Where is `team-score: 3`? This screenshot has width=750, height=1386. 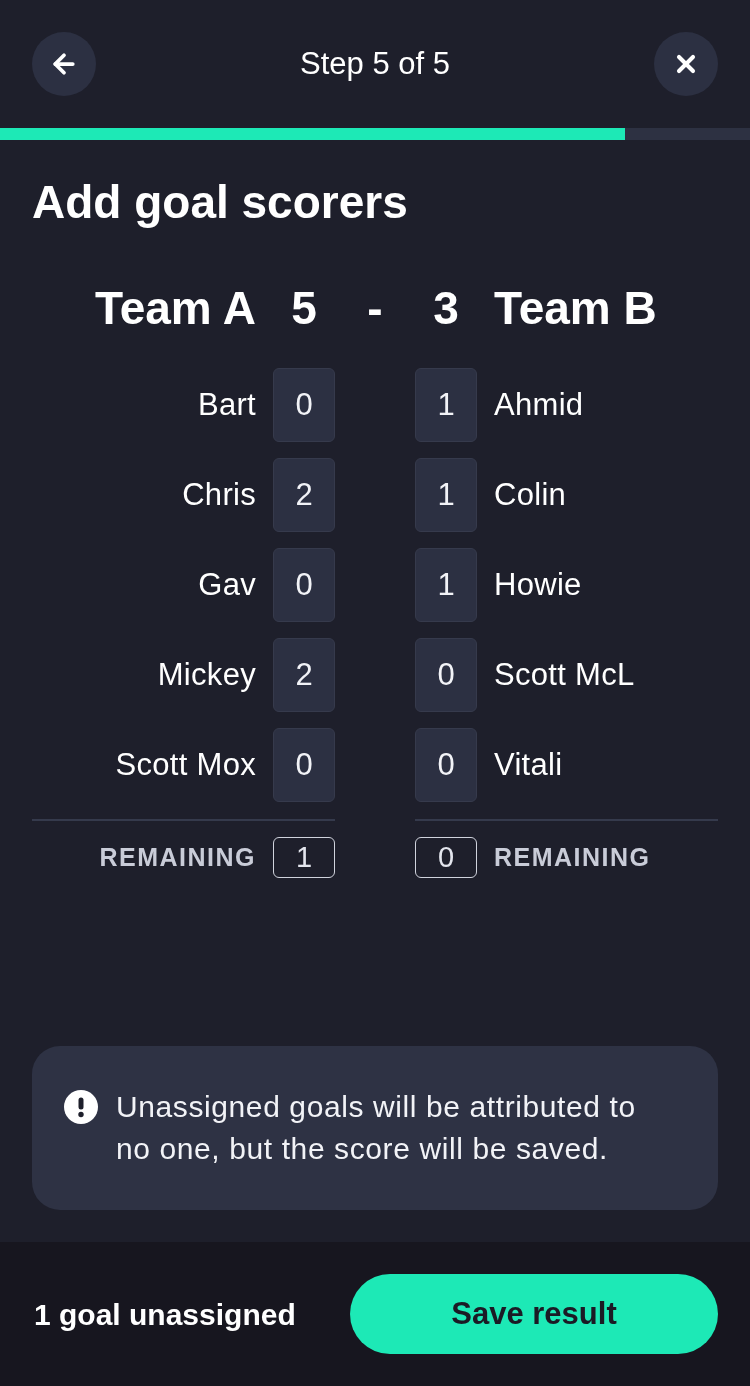 team-score: 3 is located at coordinates (446, 308).